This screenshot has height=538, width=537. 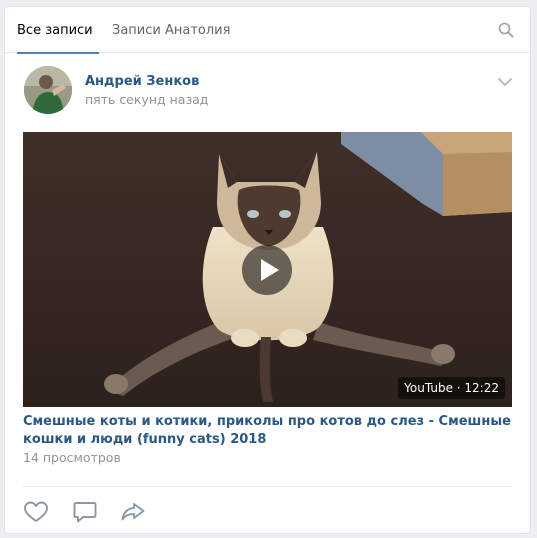 I want to click on video-views-count: 14 просмотров, so click(x=72, y=457).